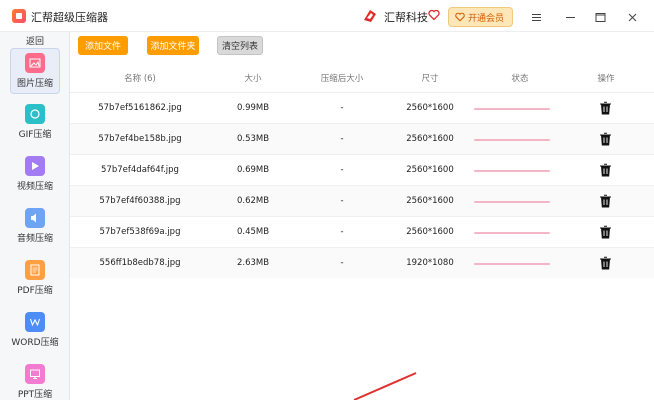  What do you see at coordinates (69, 17) in the screenshot?
I see `app-title: 汇帮超级压缩器` at bounding box center [69, 17].